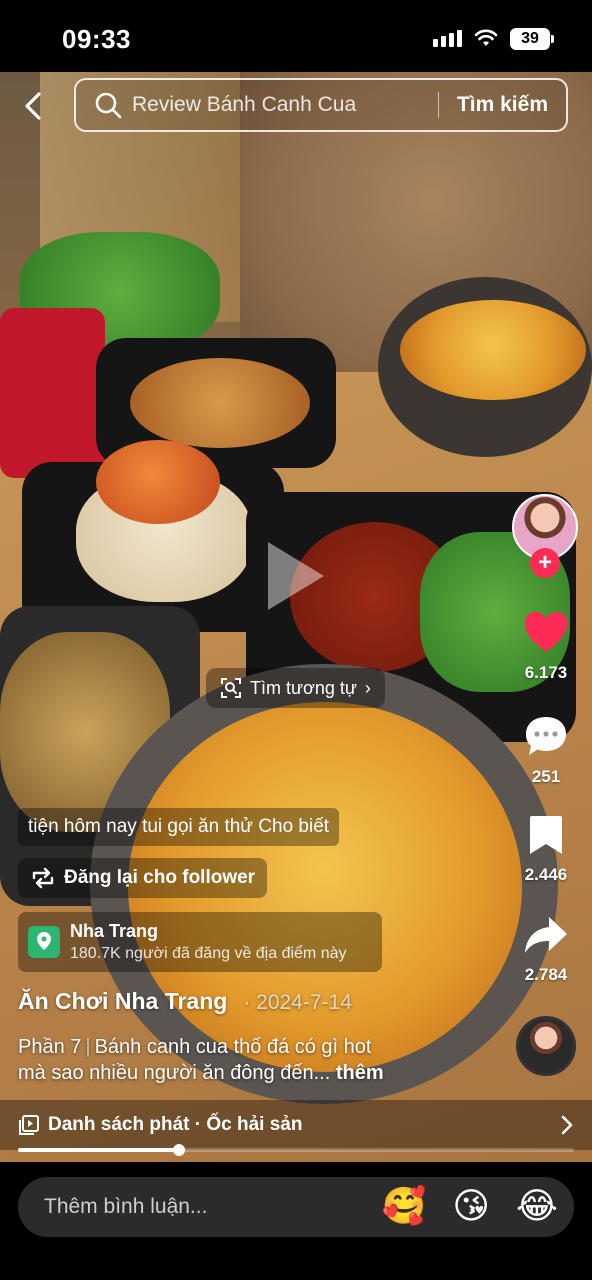  Describe the element at coordinates (108, 105) in the screenshot. I see `search-icon` at that location.